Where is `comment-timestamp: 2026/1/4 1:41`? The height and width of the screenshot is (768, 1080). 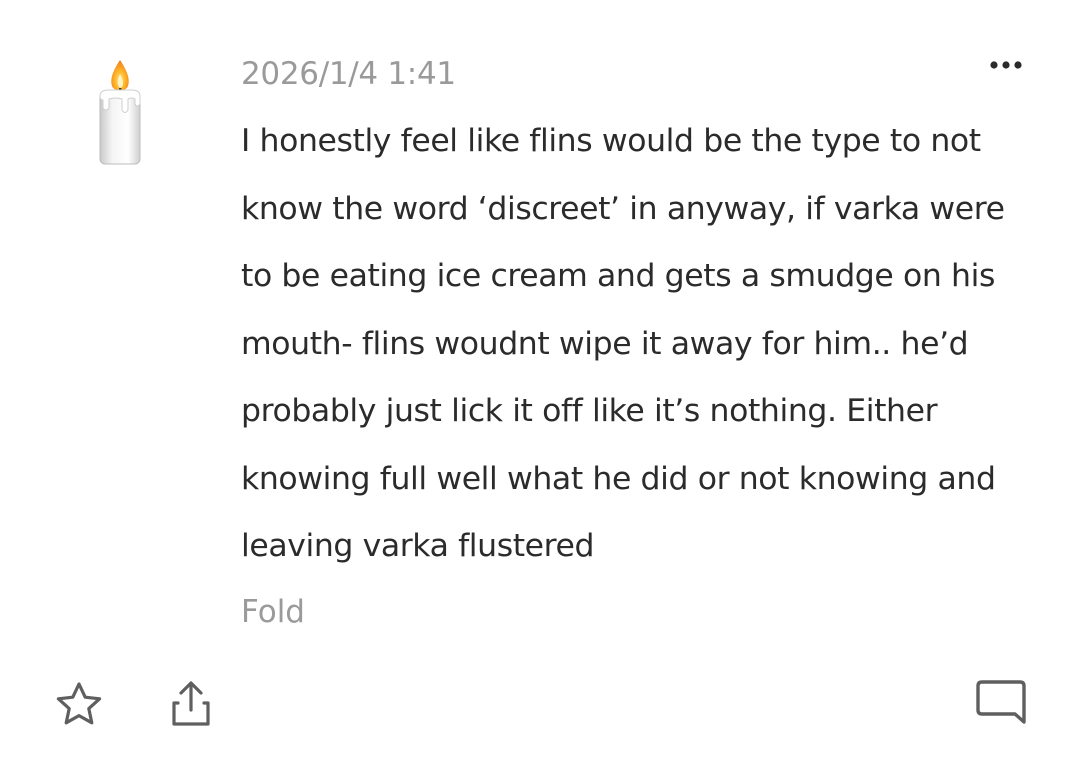
comment-timestamp: 2026/1/4 1:41 is located at coordinates (348, 74).